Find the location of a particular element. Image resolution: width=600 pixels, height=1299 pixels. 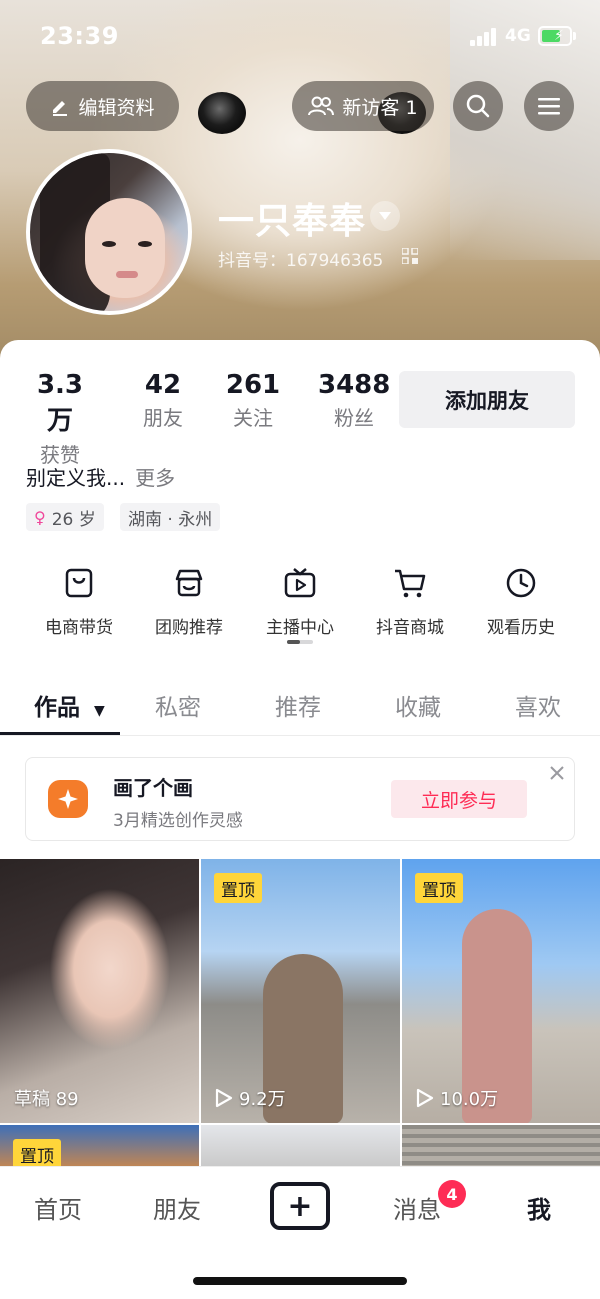

plus-icon: + is located at coordinates (300, 1206).